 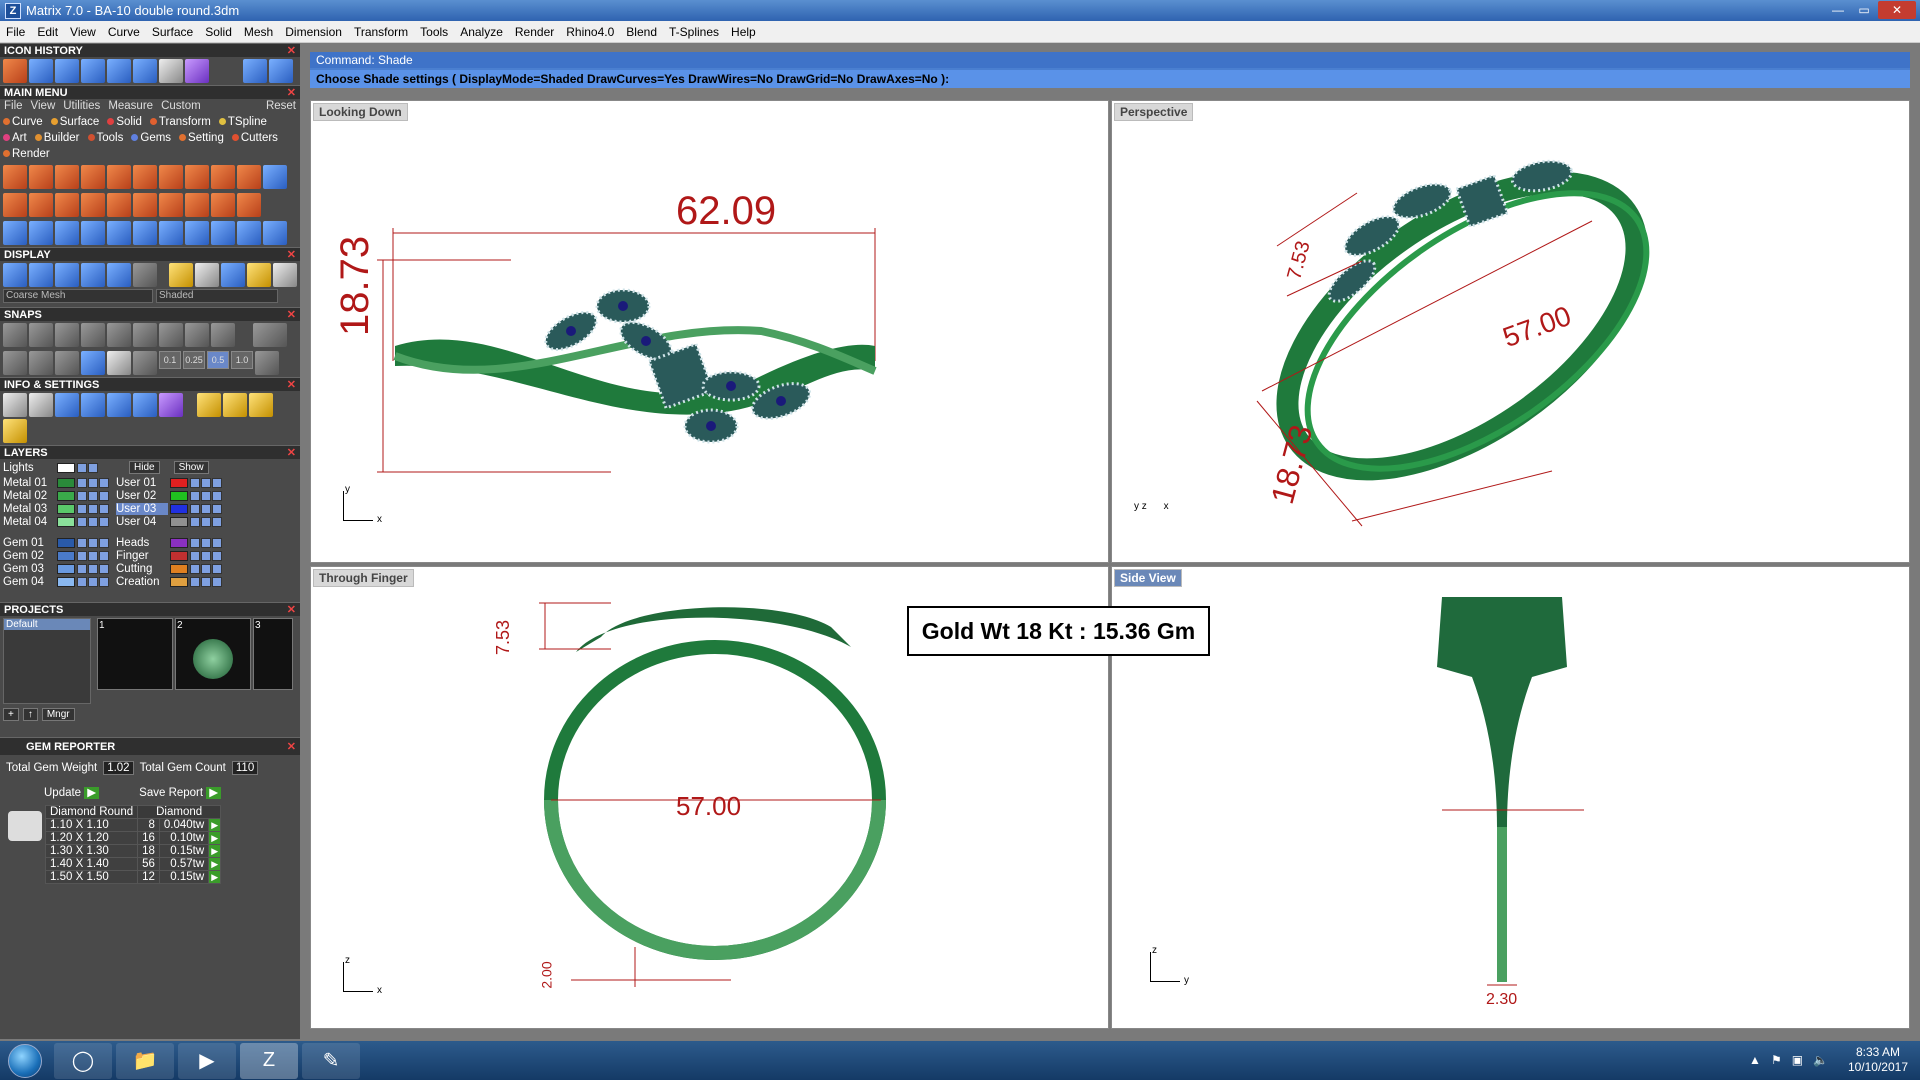 What do you see at coordinates (169, 508) in the screenshot?
I see `layer-row: User 03` at bounding box center [169, 508].